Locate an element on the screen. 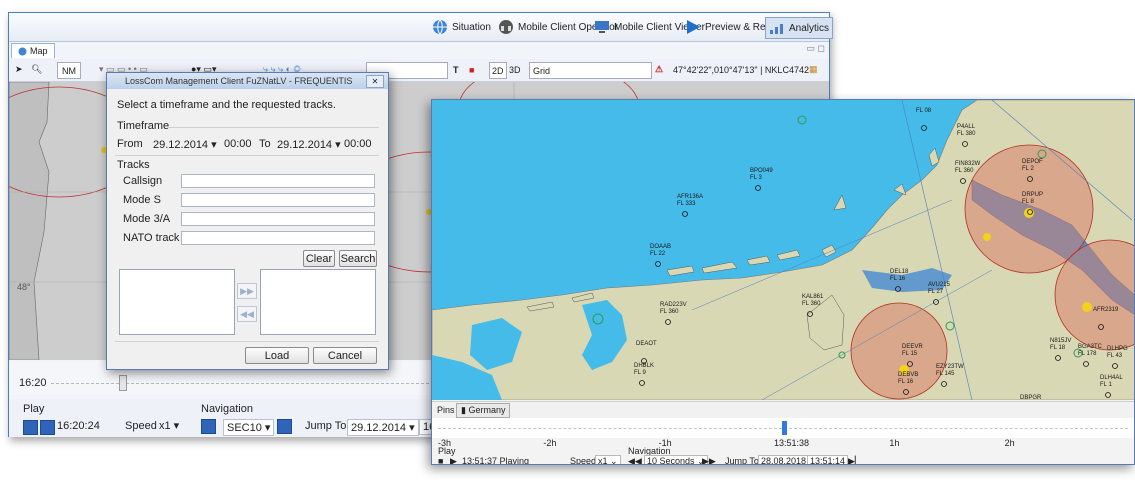 Image resolution: width=1135 pixels, height=485 pixels. aircraft-track: DHBLKFL 9 is located at coordinates (644, 374).